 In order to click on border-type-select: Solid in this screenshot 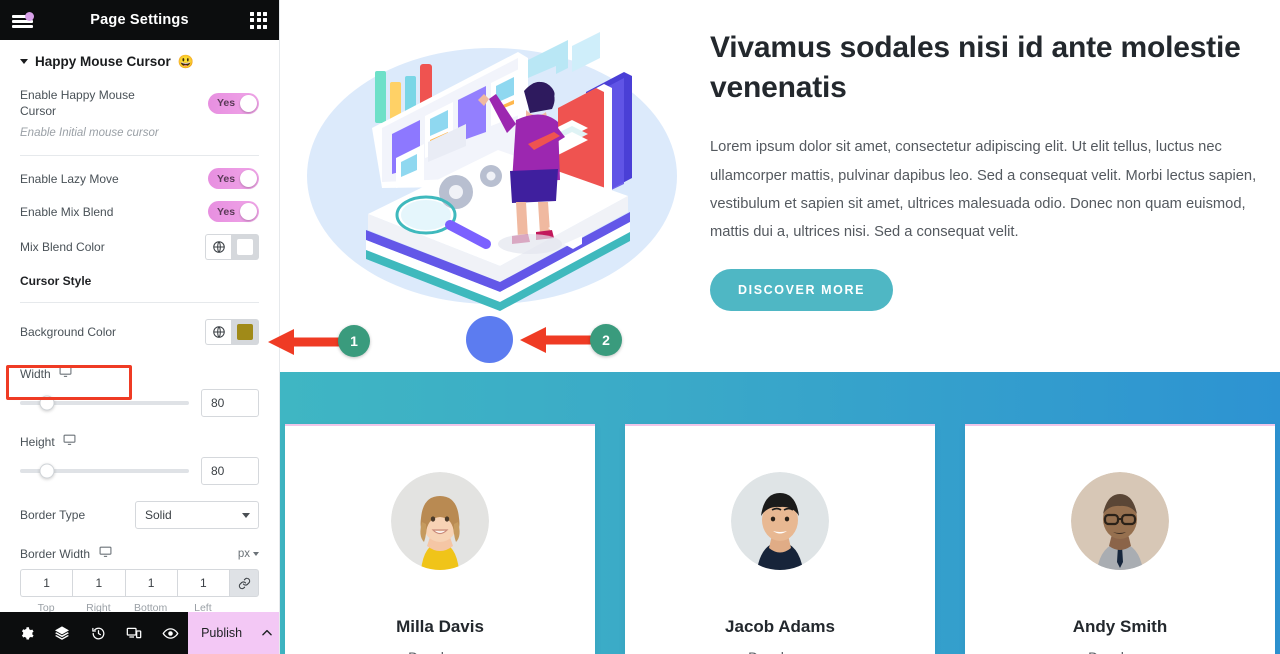, I will do `click(197, 515)`.